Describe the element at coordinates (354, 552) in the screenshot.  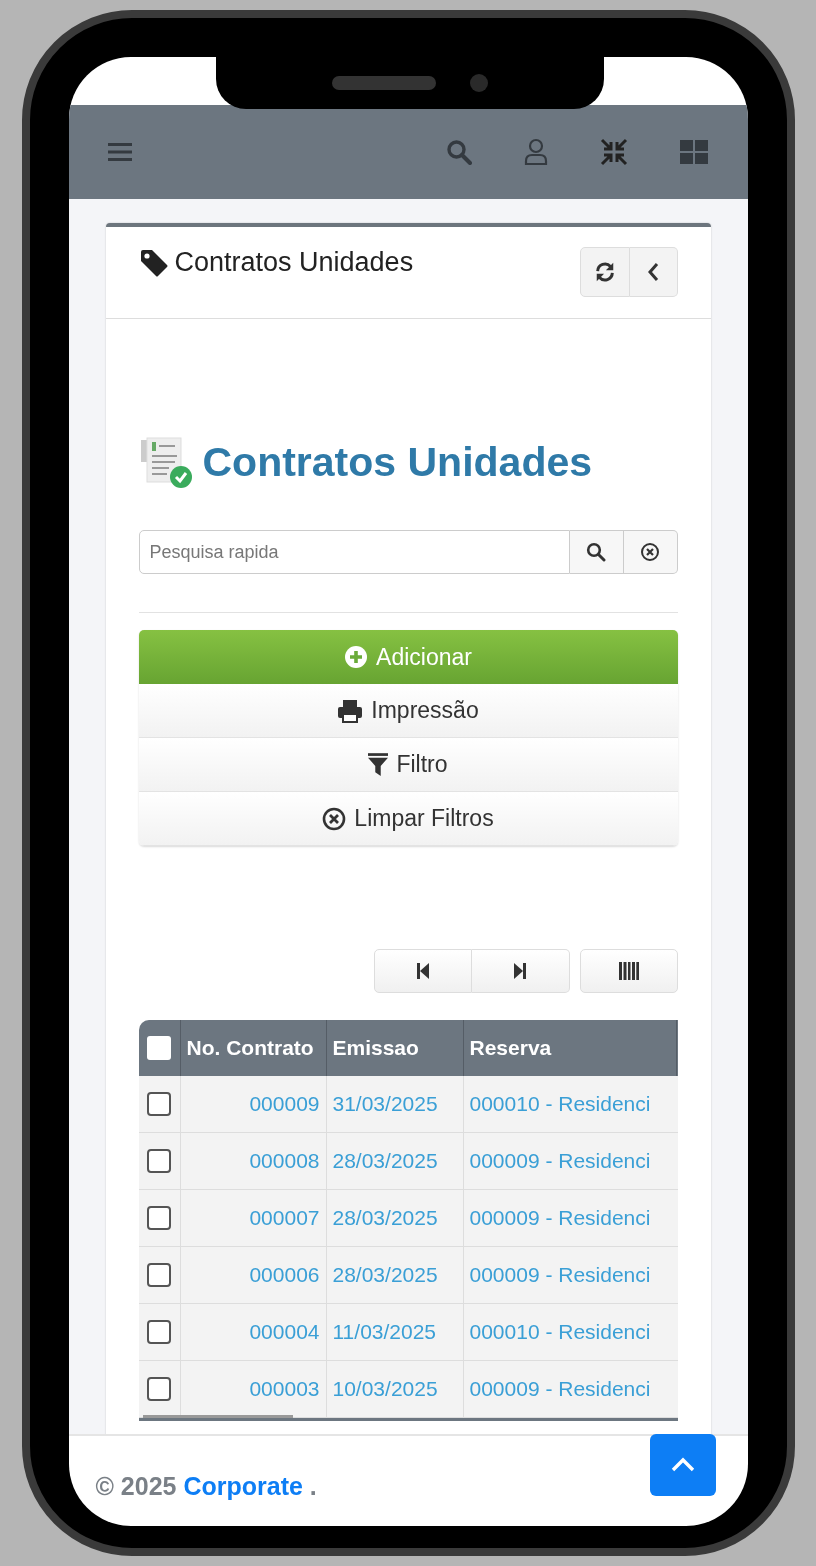
I see `search-field: Pesquisa rapida` at that location.